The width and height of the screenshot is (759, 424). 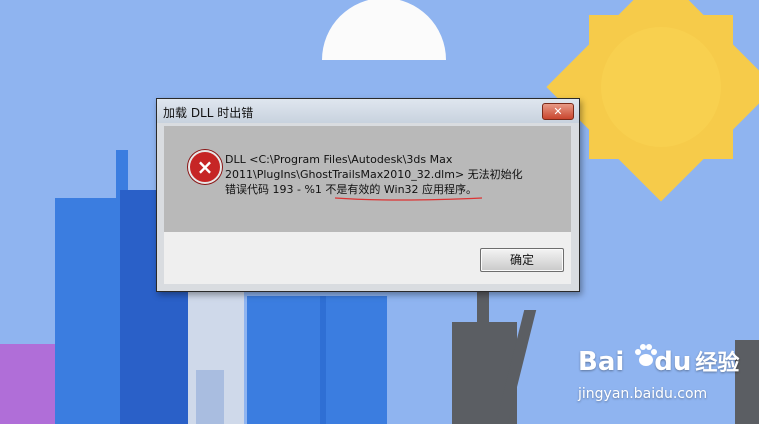 I want to click on ok-button: 确定, so click(x=522, y=260).